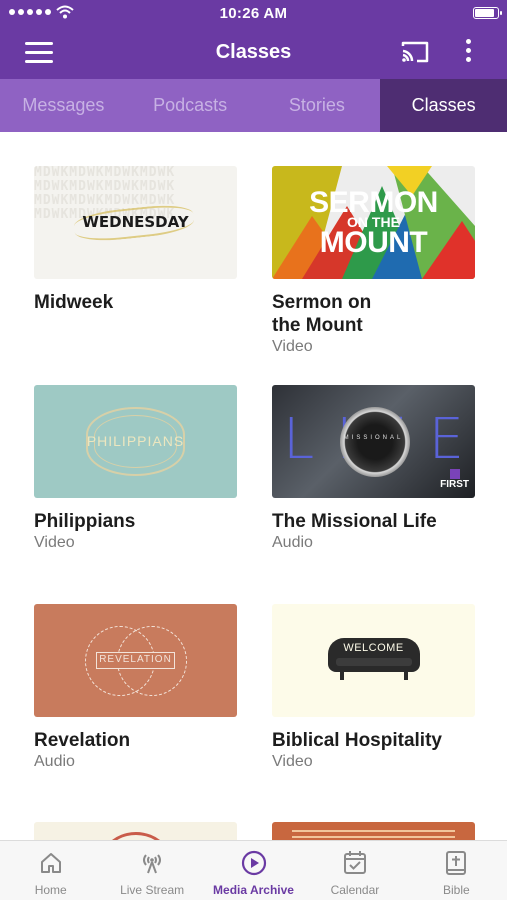  I want to click on class-card-philippians: PHILIPPIANS Philippians Video, so click(135, 468).